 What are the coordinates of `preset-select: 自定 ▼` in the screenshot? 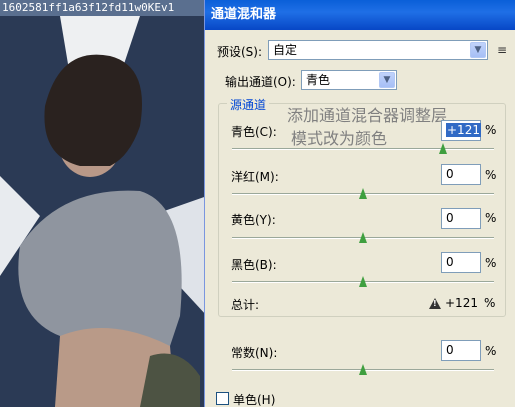 It's located at (378, 50).